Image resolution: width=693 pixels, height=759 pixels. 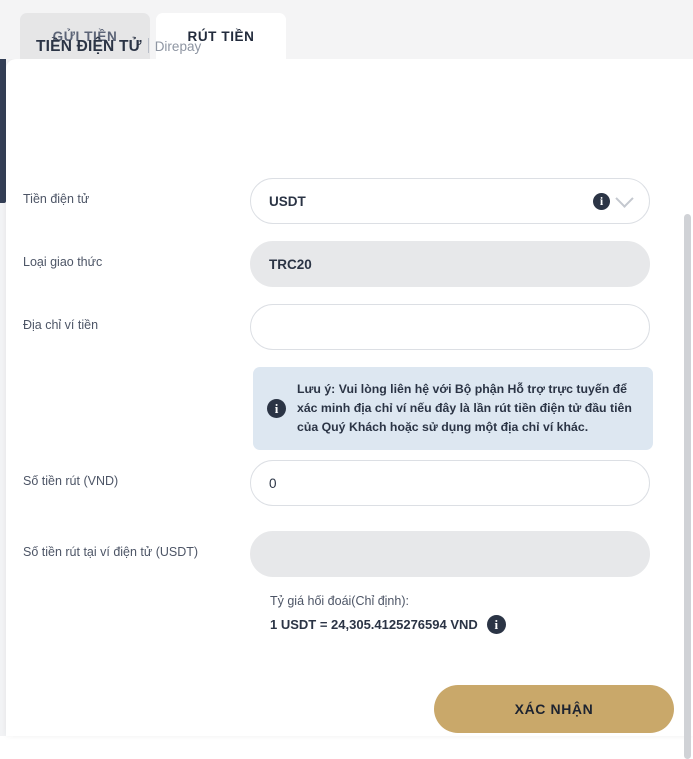 What do you see at coordinates (554, 709) in the screenshot?
I see `confirm-button: XÁC NHẬN` at bounding box center [554, 709].